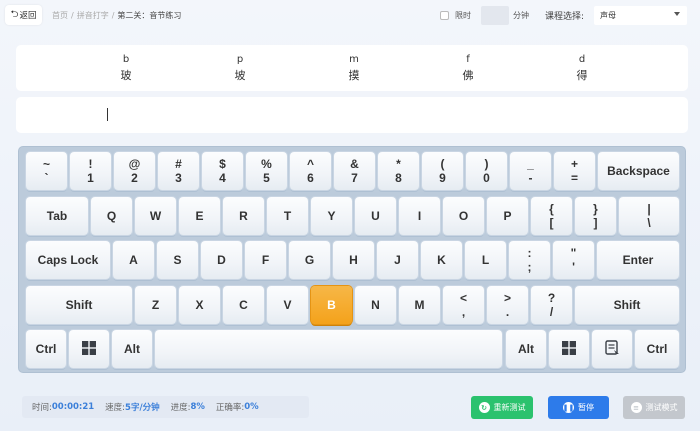  I want to click on key-s: S, so click(177, 260).